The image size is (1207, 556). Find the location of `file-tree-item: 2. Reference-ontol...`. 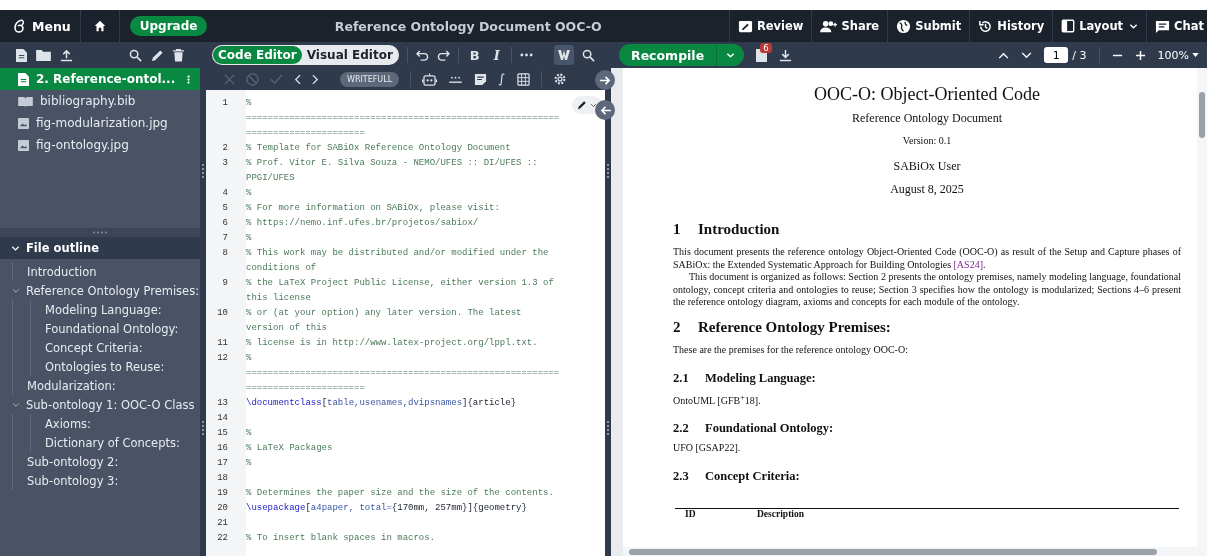

file-tree-item: 2. Reference-ontol... is located at coordinates (100, 79).